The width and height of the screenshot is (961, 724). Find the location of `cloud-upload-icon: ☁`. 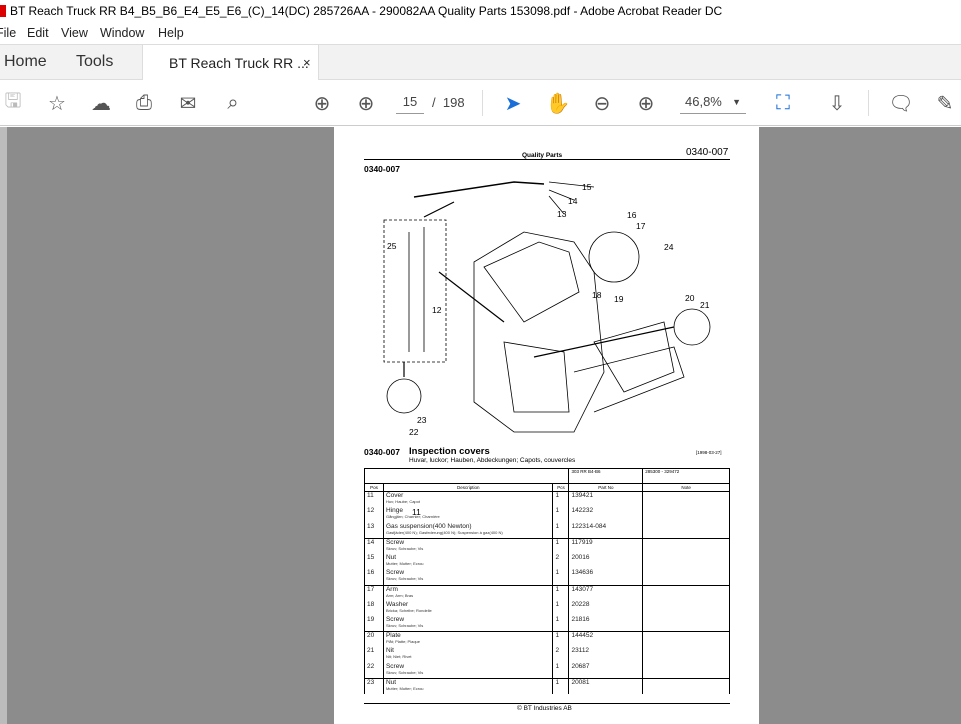

cloud-upload-icon: ☁ is located at coordinates (101, 103).